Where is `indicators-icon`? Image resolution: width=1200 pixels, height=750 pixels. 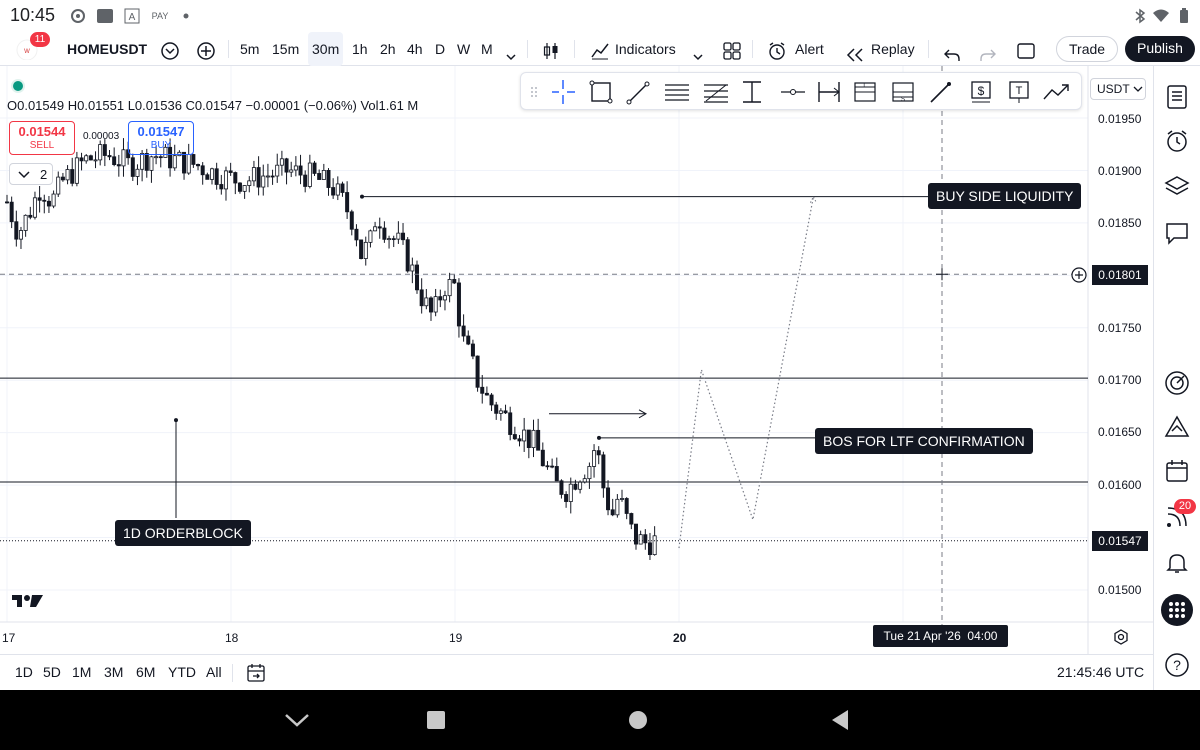 indicators-icon is located at coordinates (600, 49).